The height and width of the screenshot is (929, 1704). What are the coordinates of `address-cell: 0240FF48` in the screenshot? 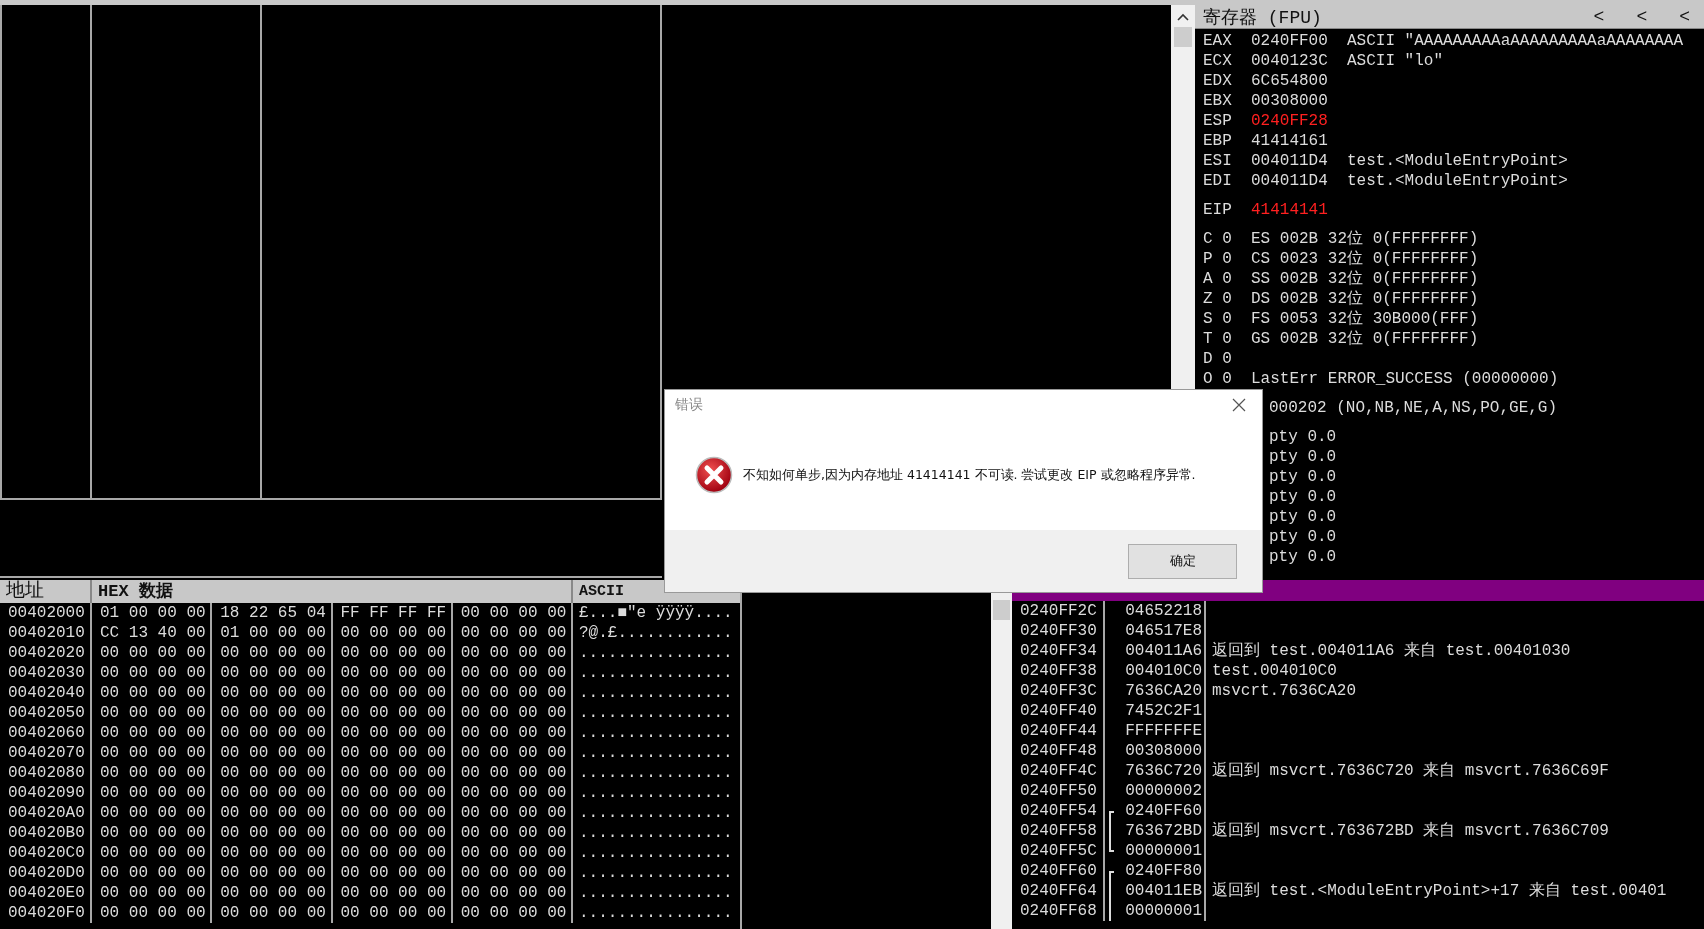 It's located at (1058, 751).